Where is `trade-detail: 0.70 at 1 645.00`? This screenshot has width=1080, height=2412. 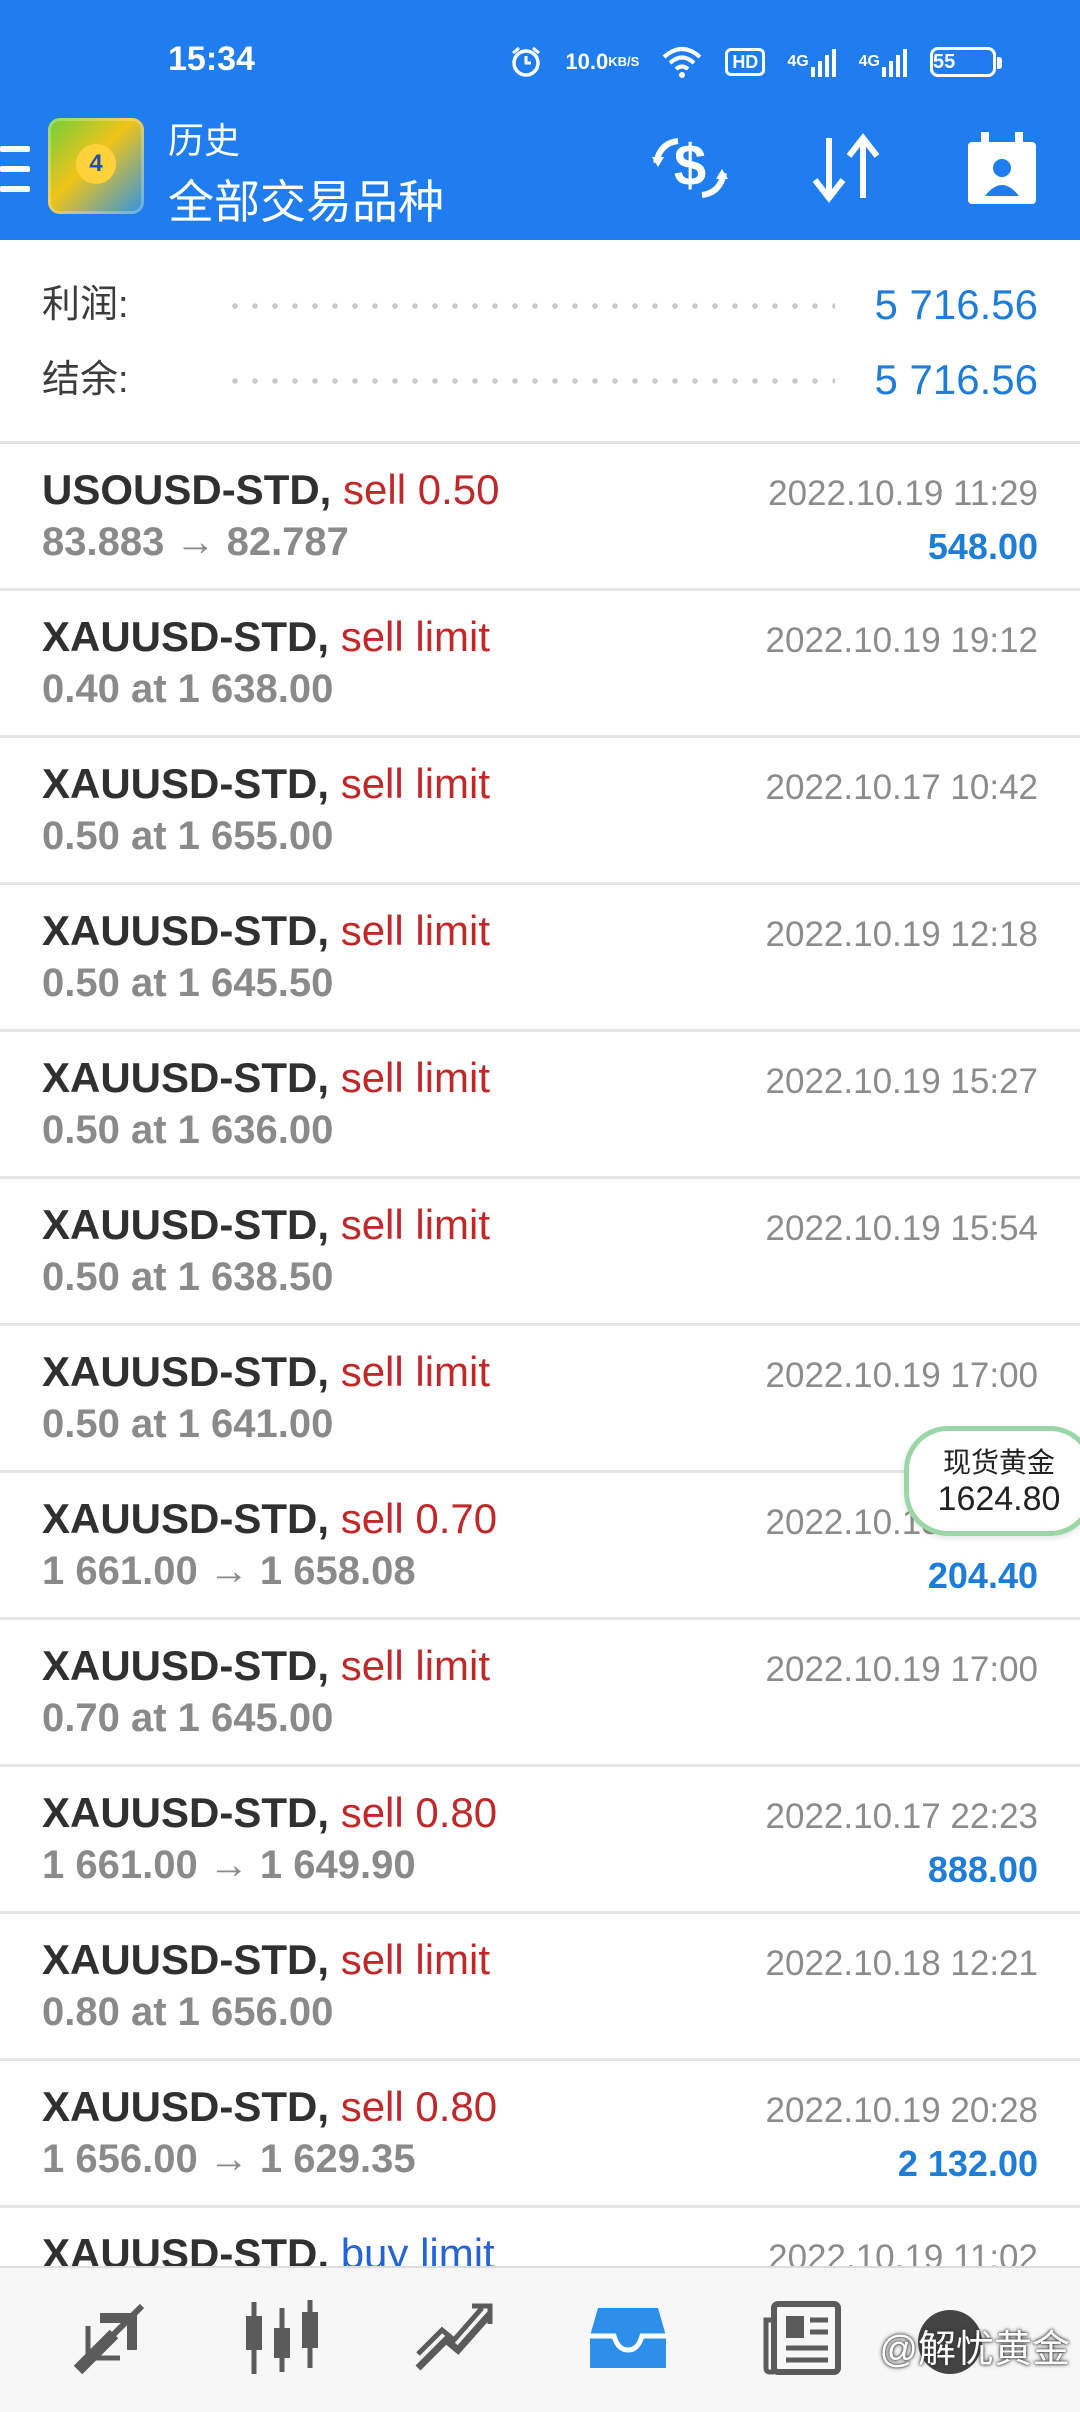 trade-detail: 0.70 at 1 645.00 is located at coordinates (188, 1718).